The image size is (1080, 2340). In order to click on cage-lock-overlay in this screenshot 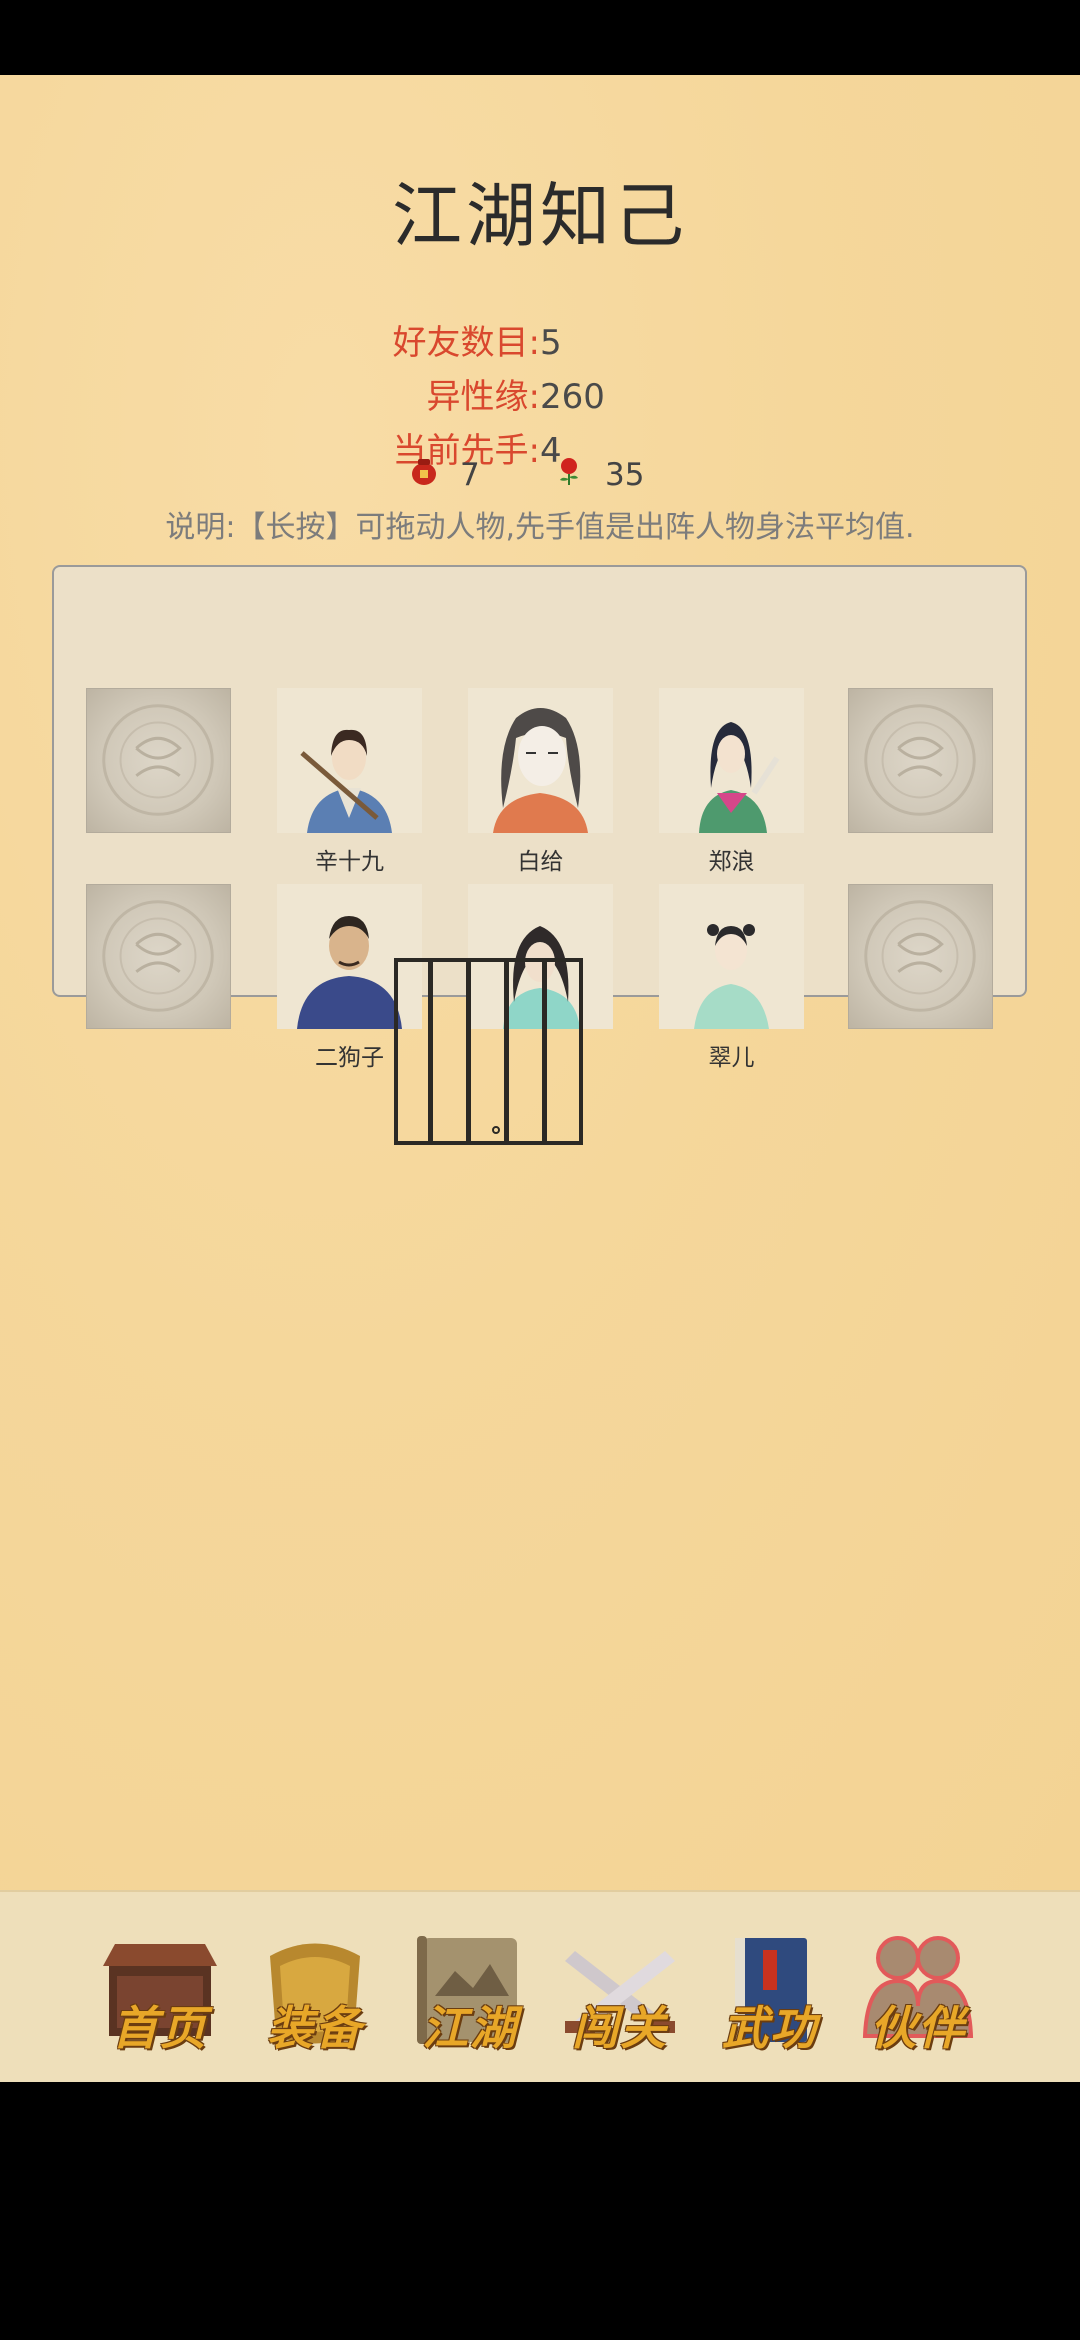, I will do `click(488, 1051)`.